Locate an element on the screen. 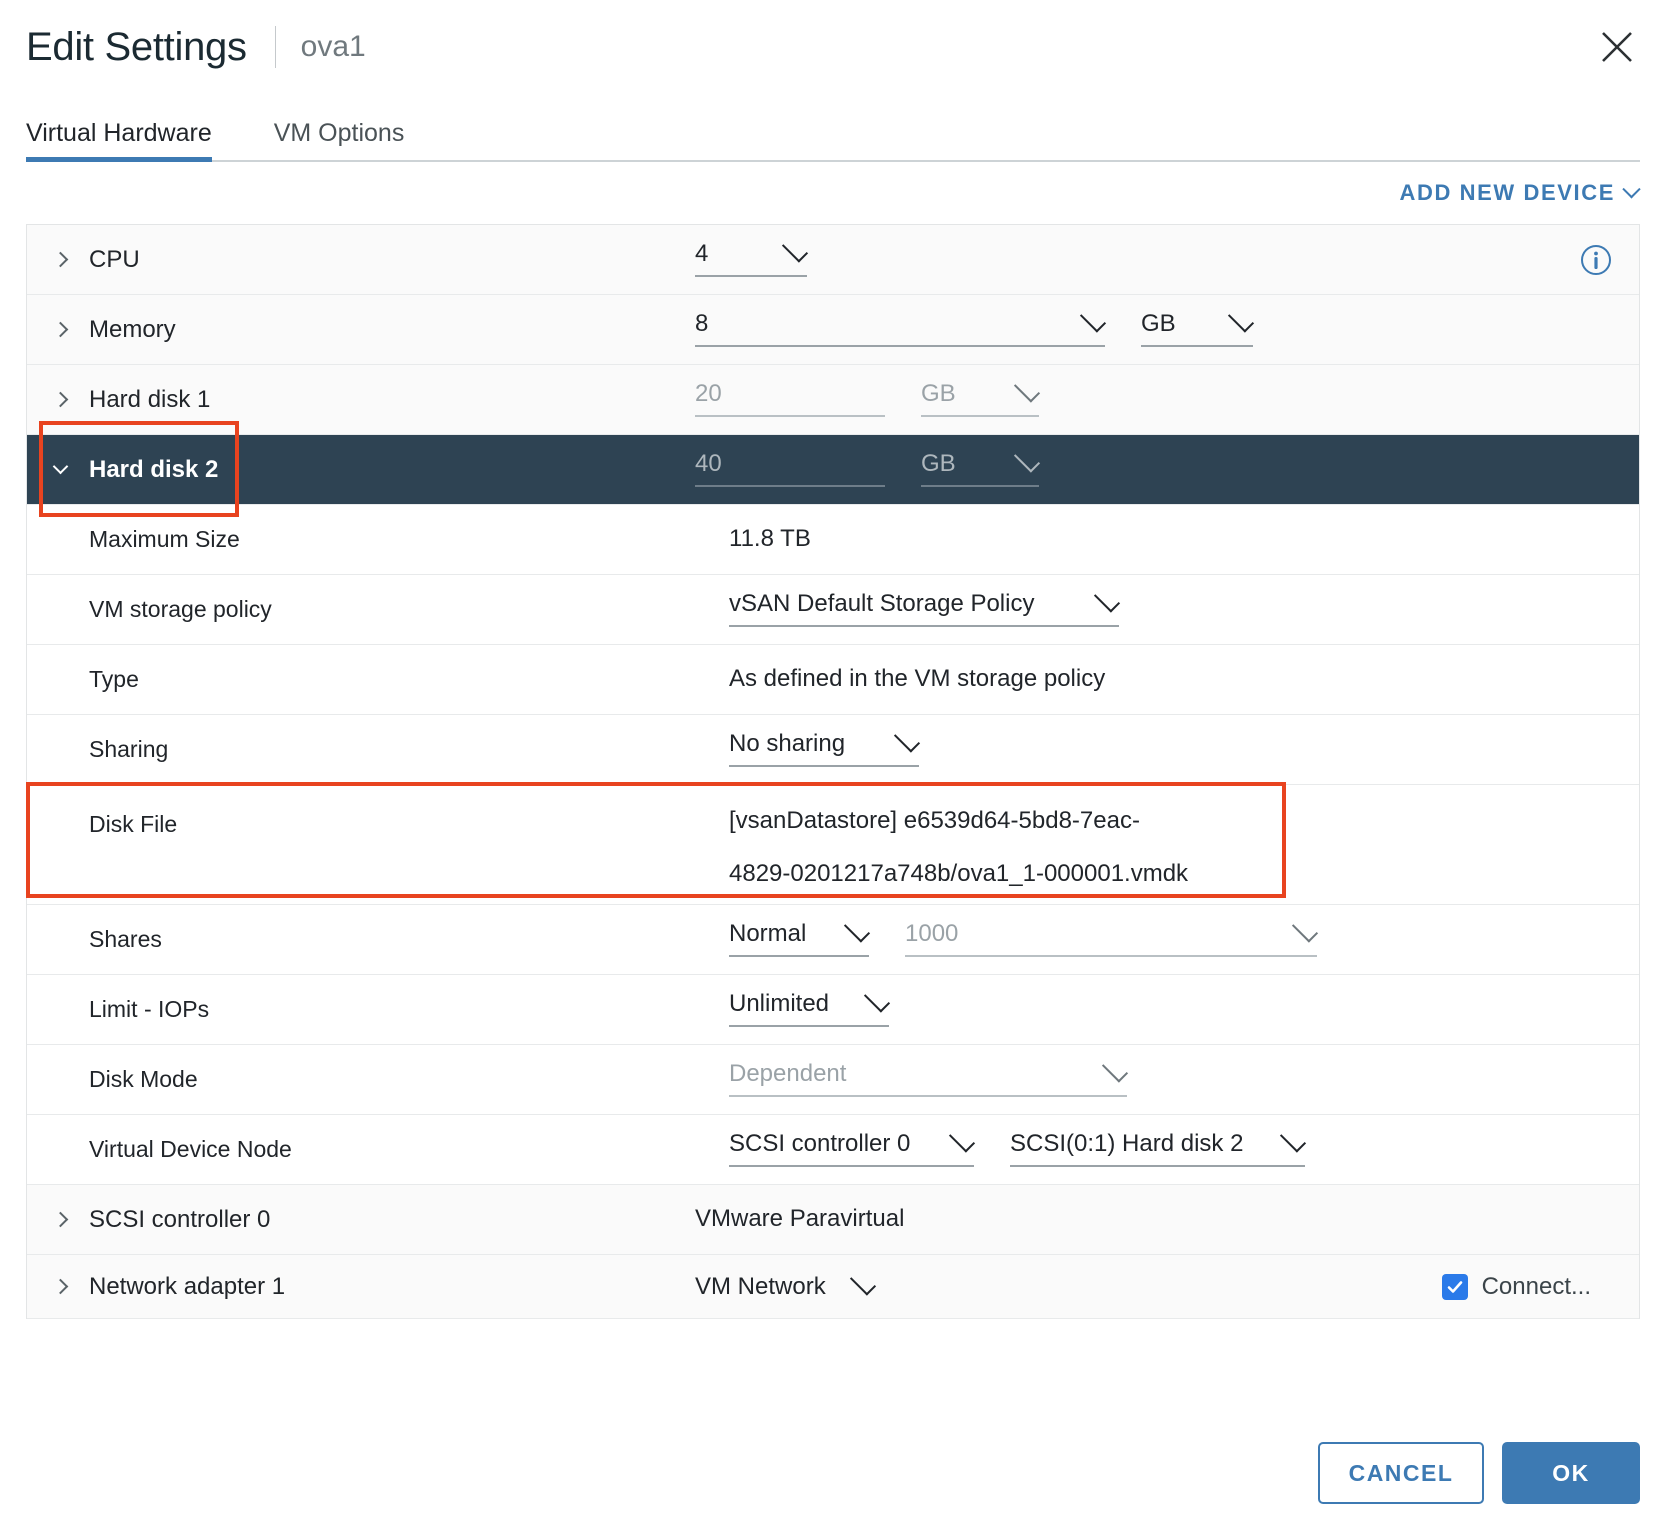 The width and height of the screenshot is (1666, 1532). table-row-hard-disk-2: Hard disk 2 40 GB is located at coordinates (833, 469).